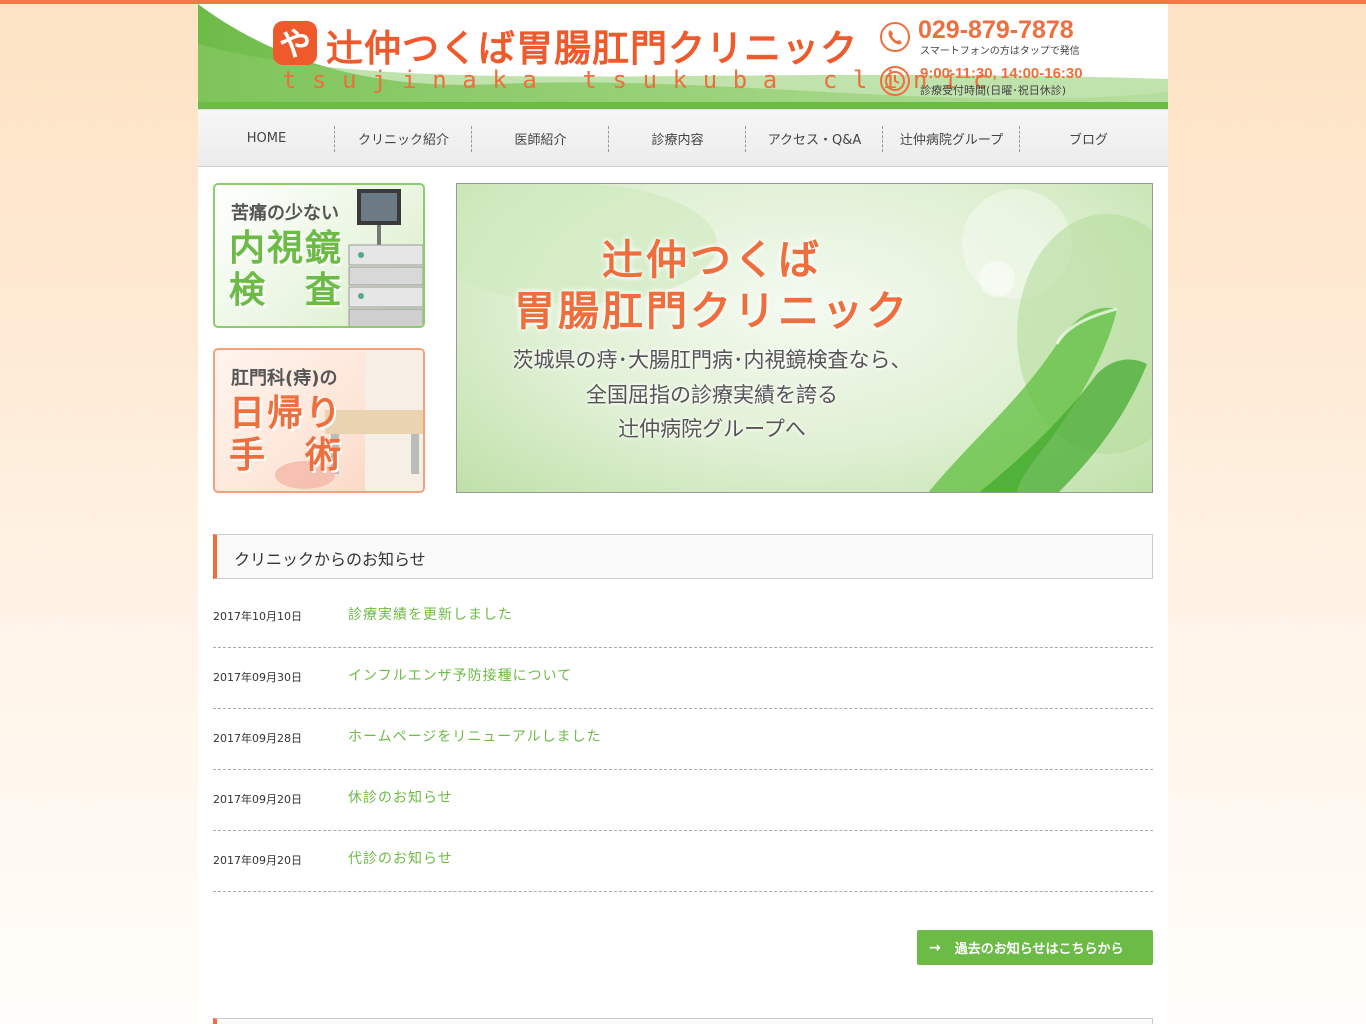  What do you see at coordinates (993, 90) in the screenshot?
I see `hours-note: 診療受付時間(日曜･祝日休診)` at bounding box center [993, 90].